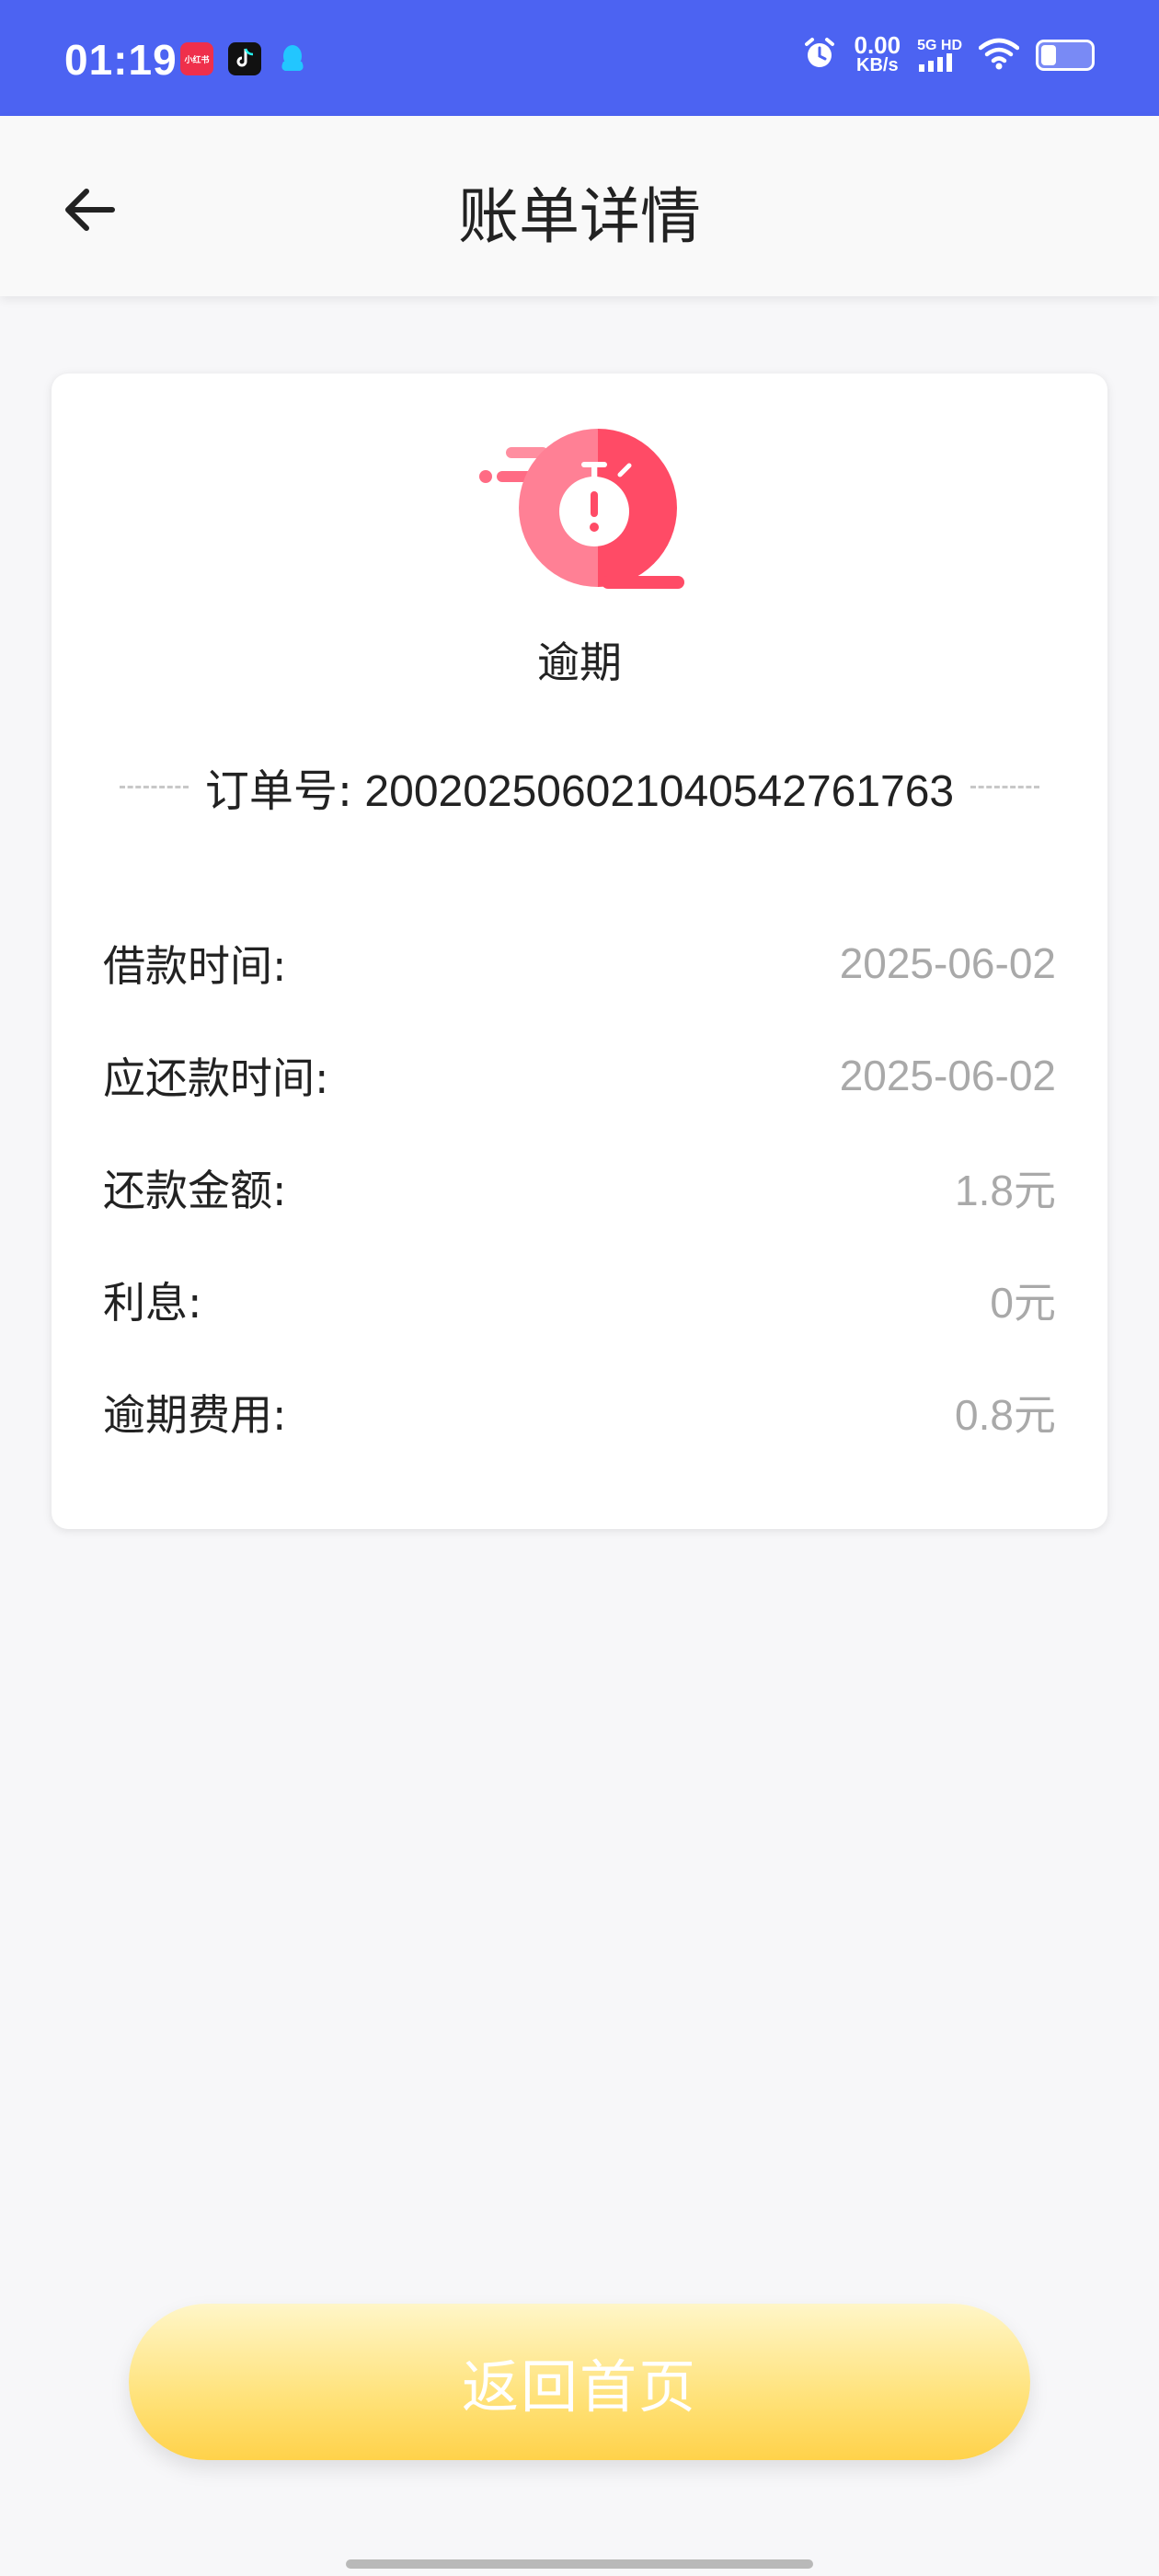 Image resolution: width=1159 pixels, height=2576 pixels. I want to click on info-value: 1.8元, so click(1005, 1190).